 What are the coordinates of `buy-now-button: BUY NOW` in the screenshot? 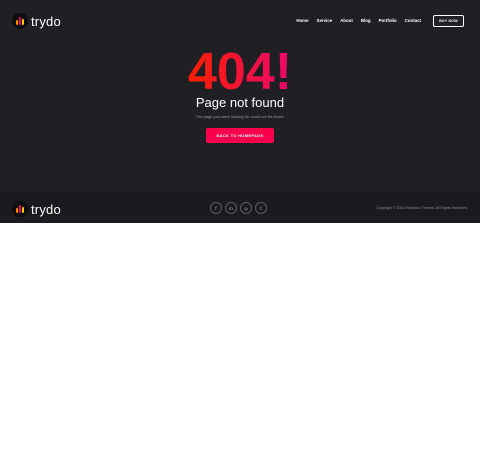 It's located at (448, 21).